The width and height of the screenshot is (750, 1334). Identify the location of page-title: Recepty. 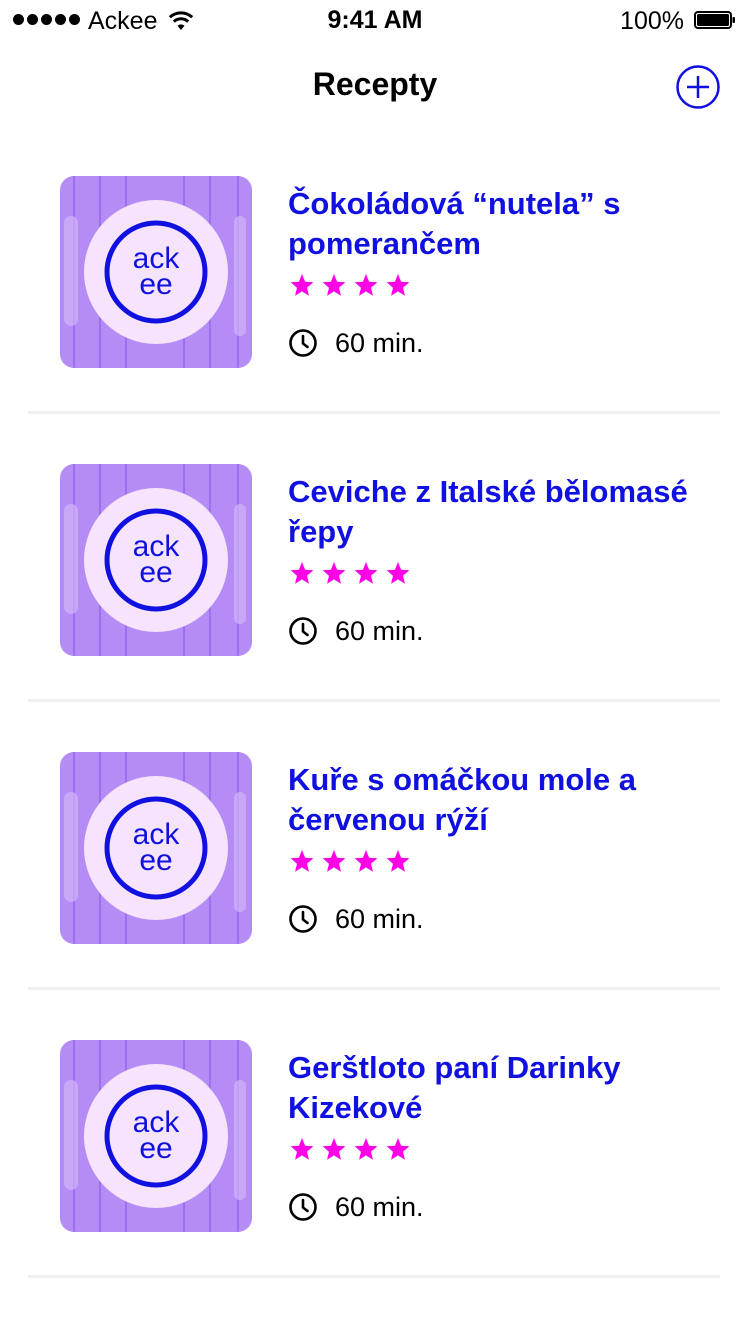
(375, 84).